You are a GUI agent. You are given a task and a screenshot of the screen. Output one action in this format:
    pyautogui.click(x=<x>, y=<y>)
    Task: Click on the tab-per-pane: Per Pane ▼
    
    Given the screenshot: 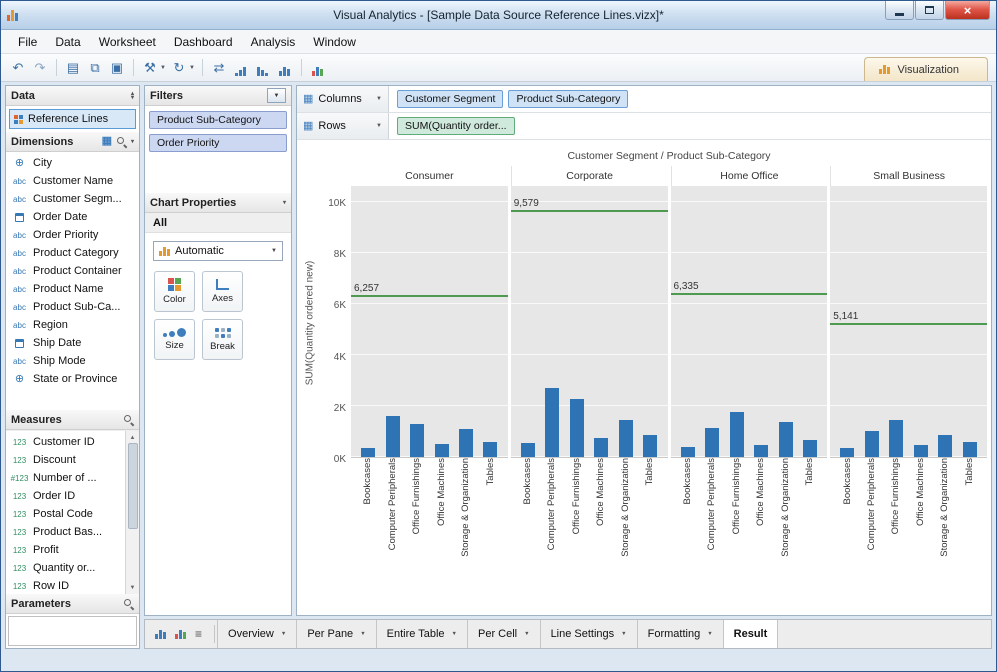 What is the action you would take?
    pyautogui.click(x=337, y=634)
    